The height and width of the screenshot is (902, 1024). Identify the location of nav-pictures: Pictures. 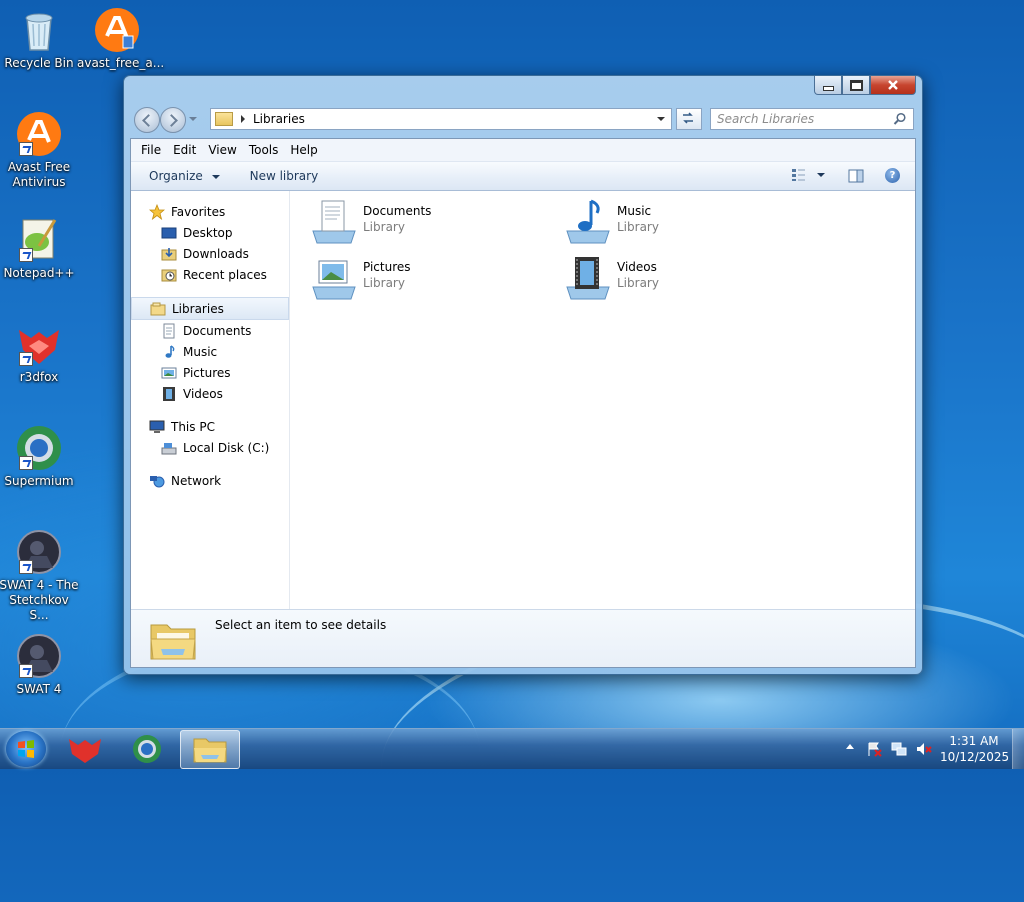
(210, 372).